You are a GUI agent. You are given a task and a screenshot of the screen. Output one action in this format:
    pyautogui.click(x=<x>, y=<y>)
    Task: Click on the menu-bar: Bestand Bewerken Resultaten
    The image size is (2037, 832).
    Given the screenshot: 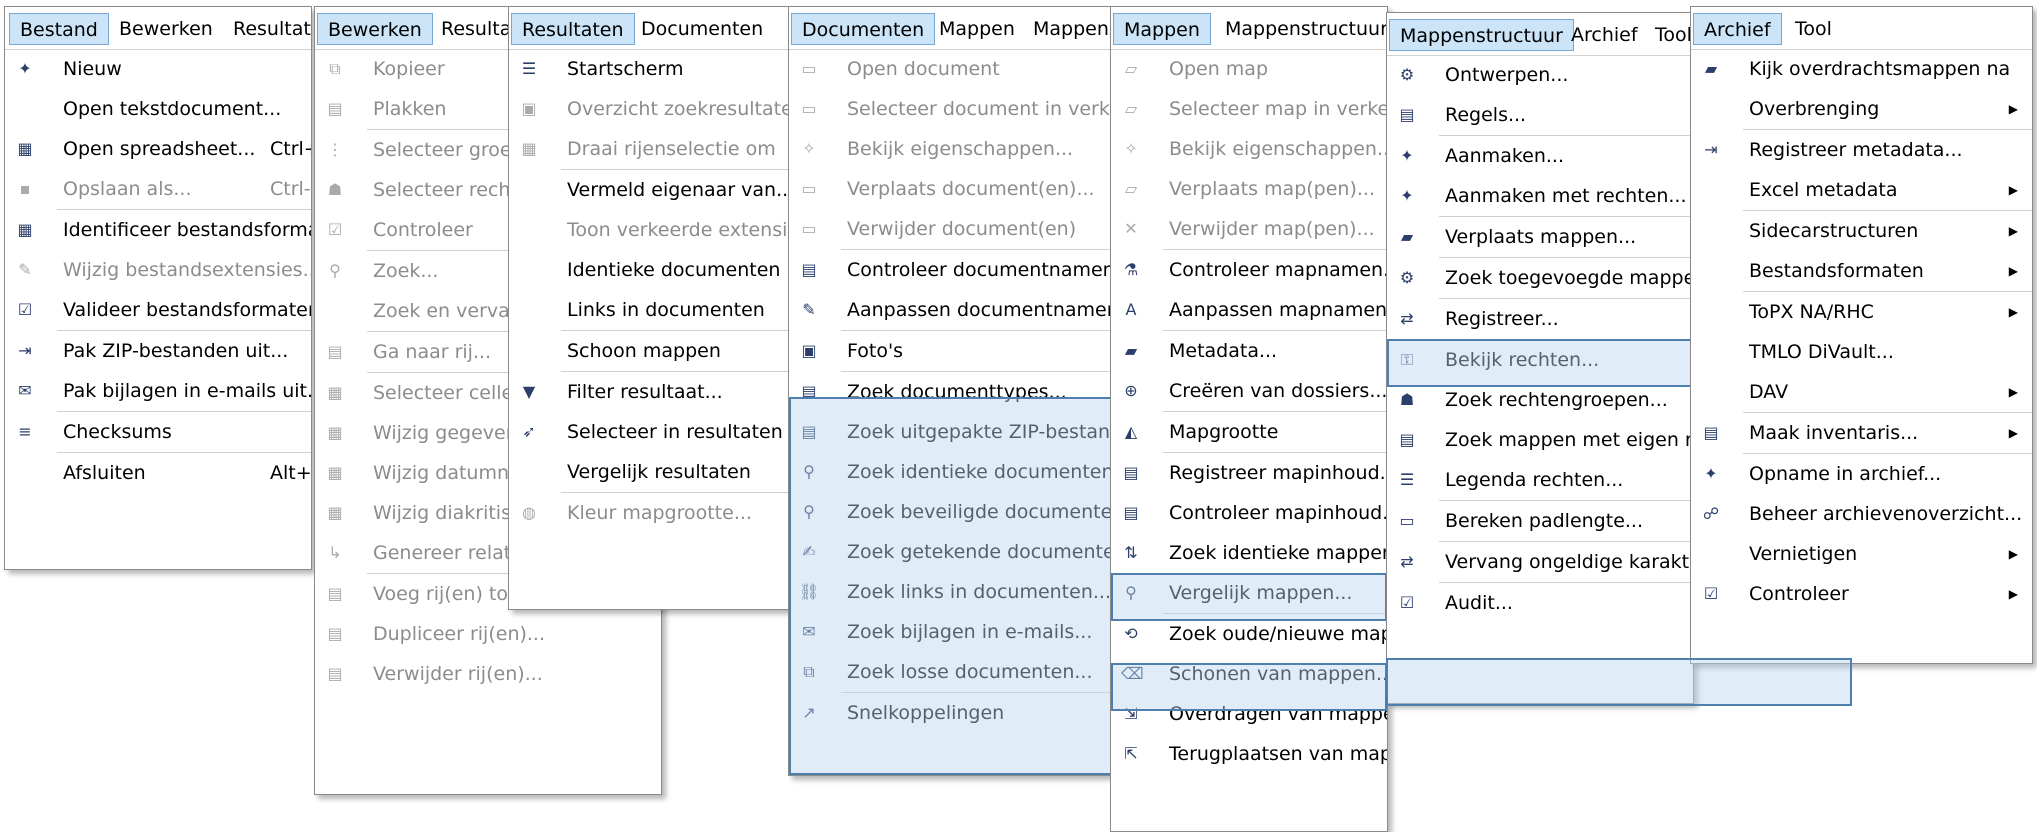 What is the action you would take?
    pyautogui.click(x=158, y=28)
    